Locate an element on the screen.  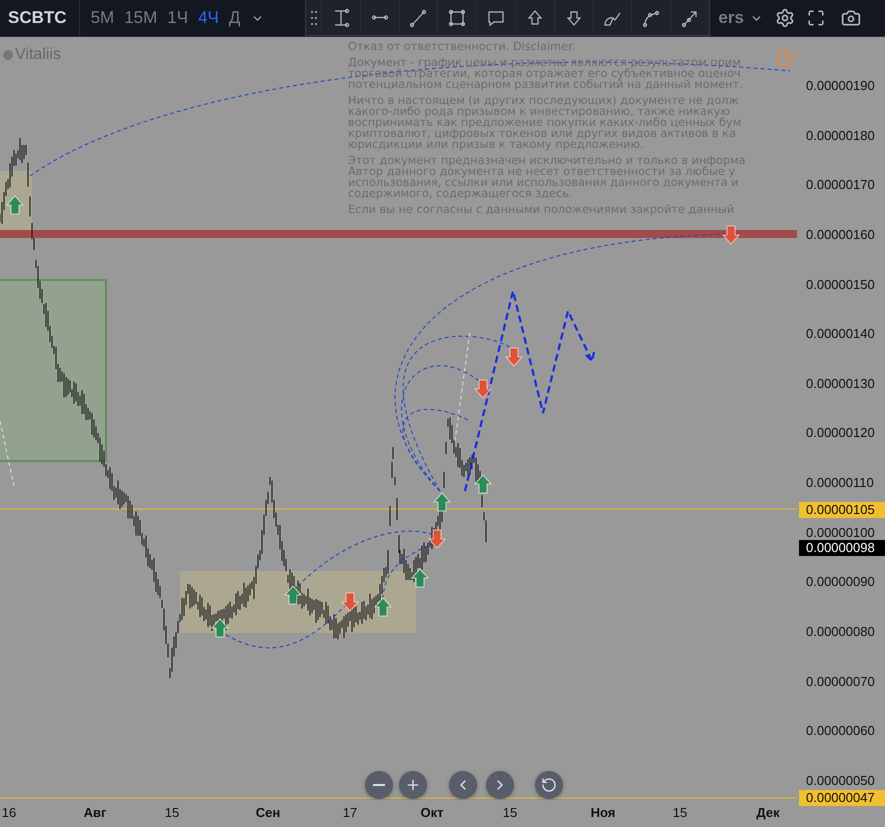
price-label: 0.00000160 is located at coordinates (840, 234).